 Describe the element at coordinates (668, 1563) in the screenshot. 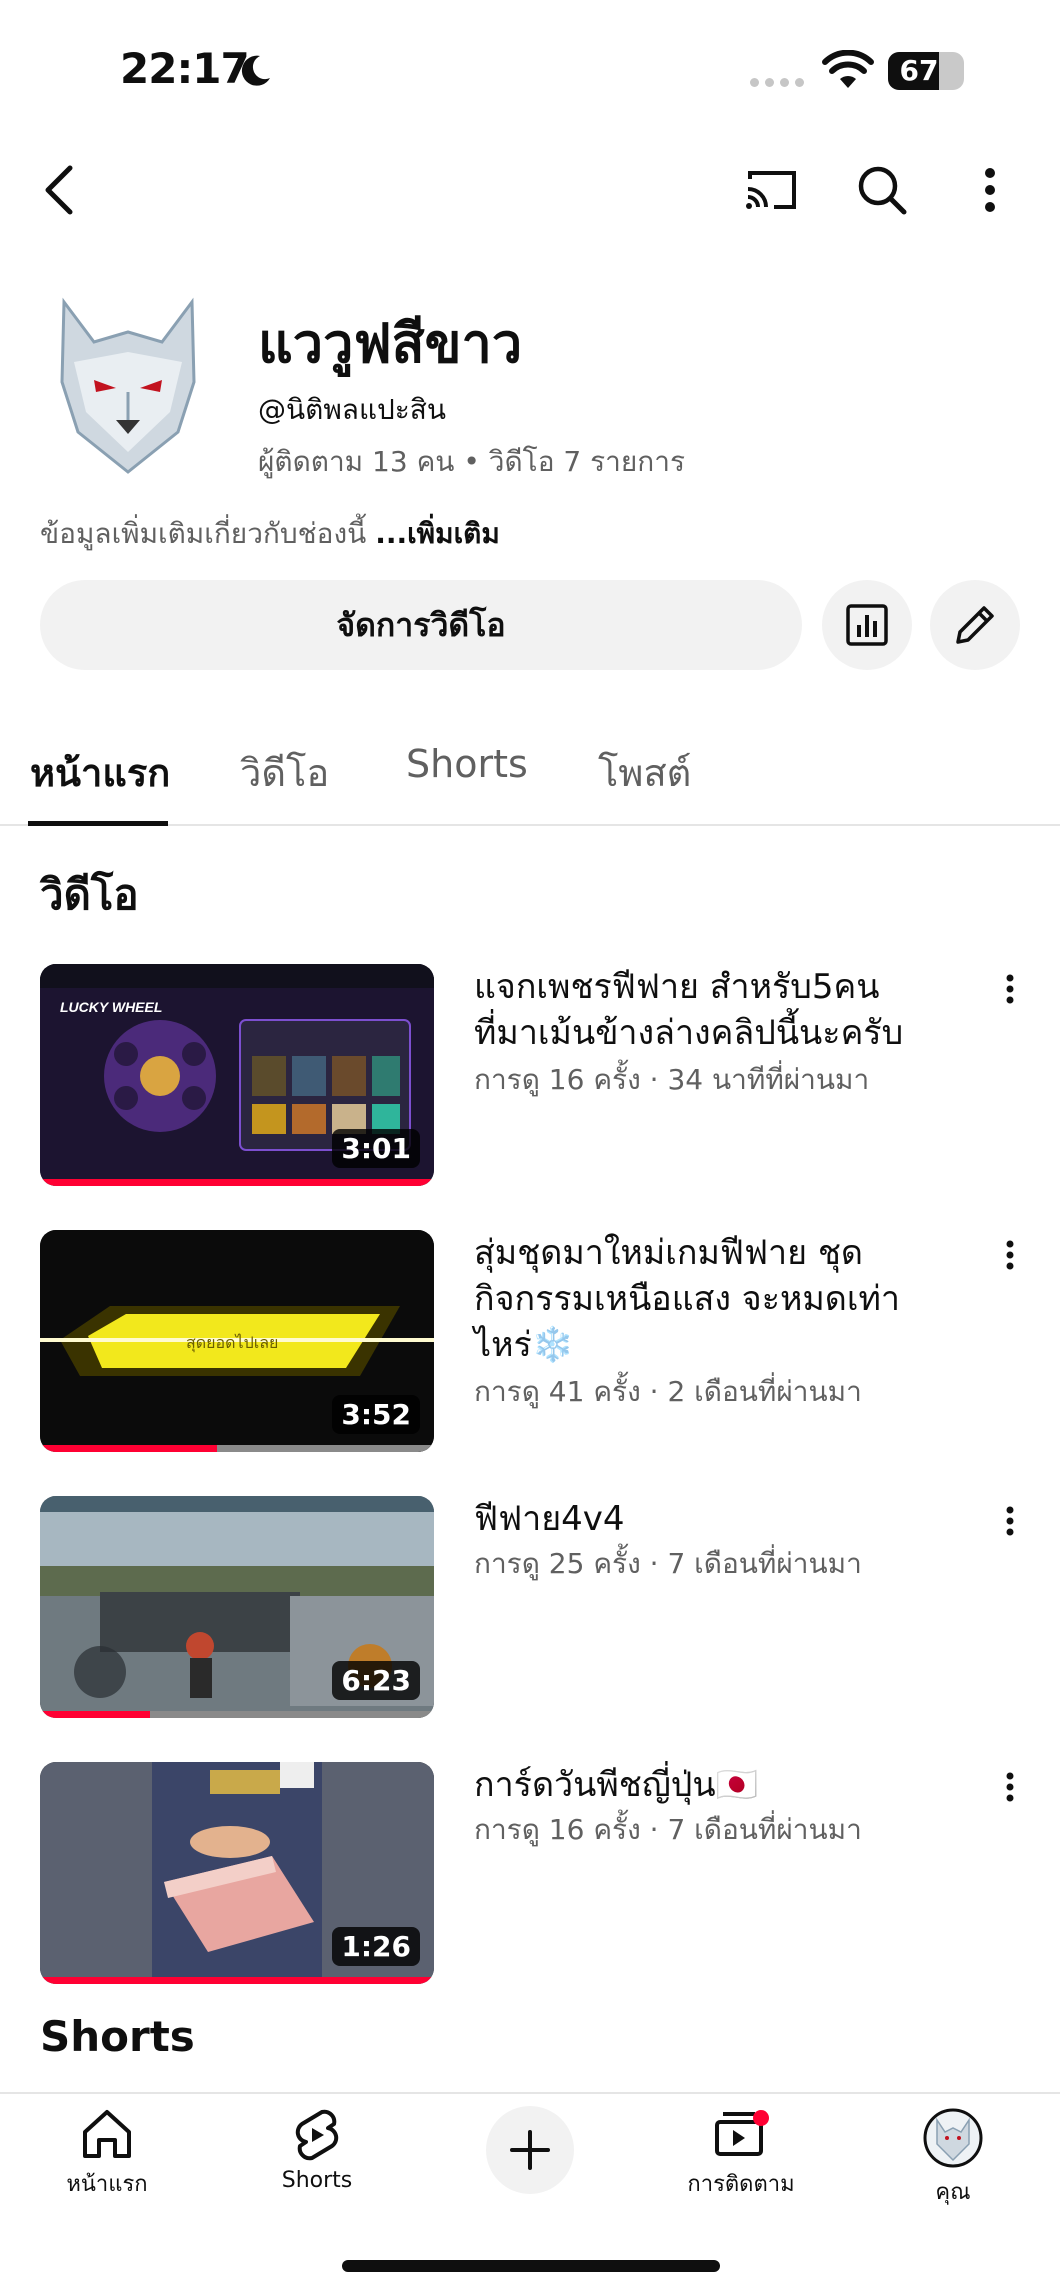

I see `video-meta: การดู 25 ครั้ง · 7 เดือนที่ผ่านมา` at that location.